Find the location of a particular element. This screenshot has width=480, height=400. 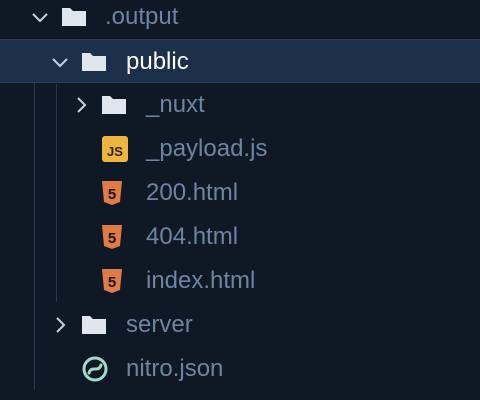

tree-item-public: public is located at coordinates (240, 61).